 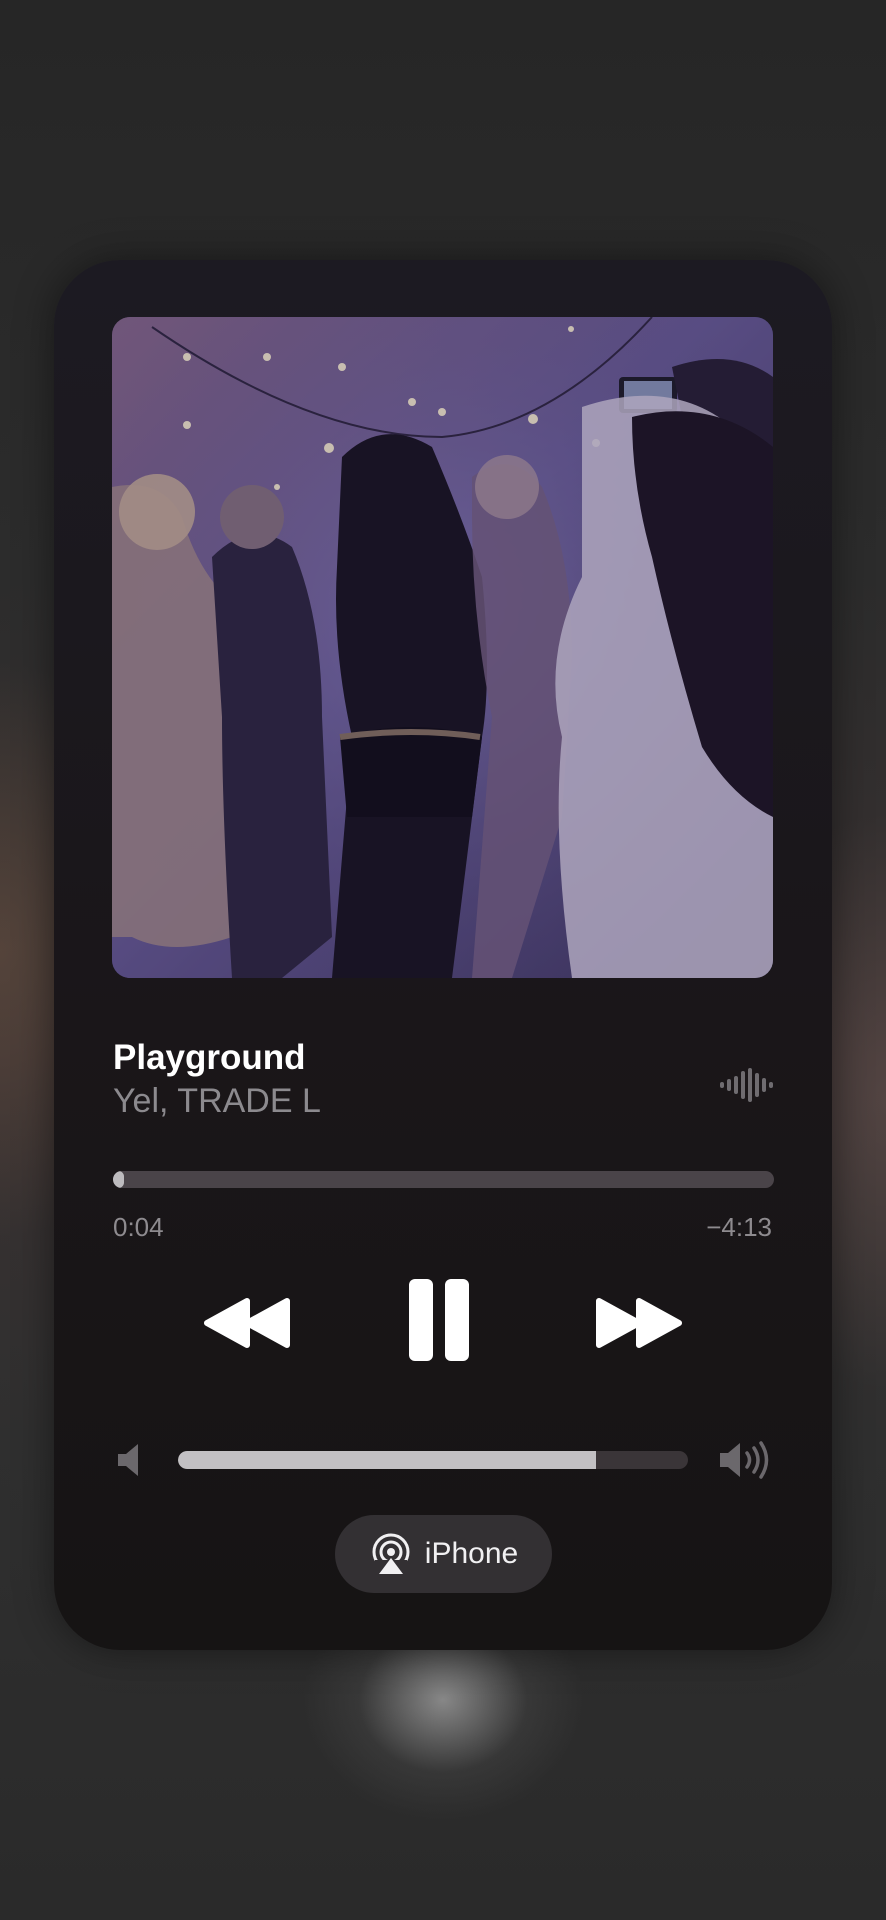 I want to click on rewind-icon, so click(x=247, y=1323).